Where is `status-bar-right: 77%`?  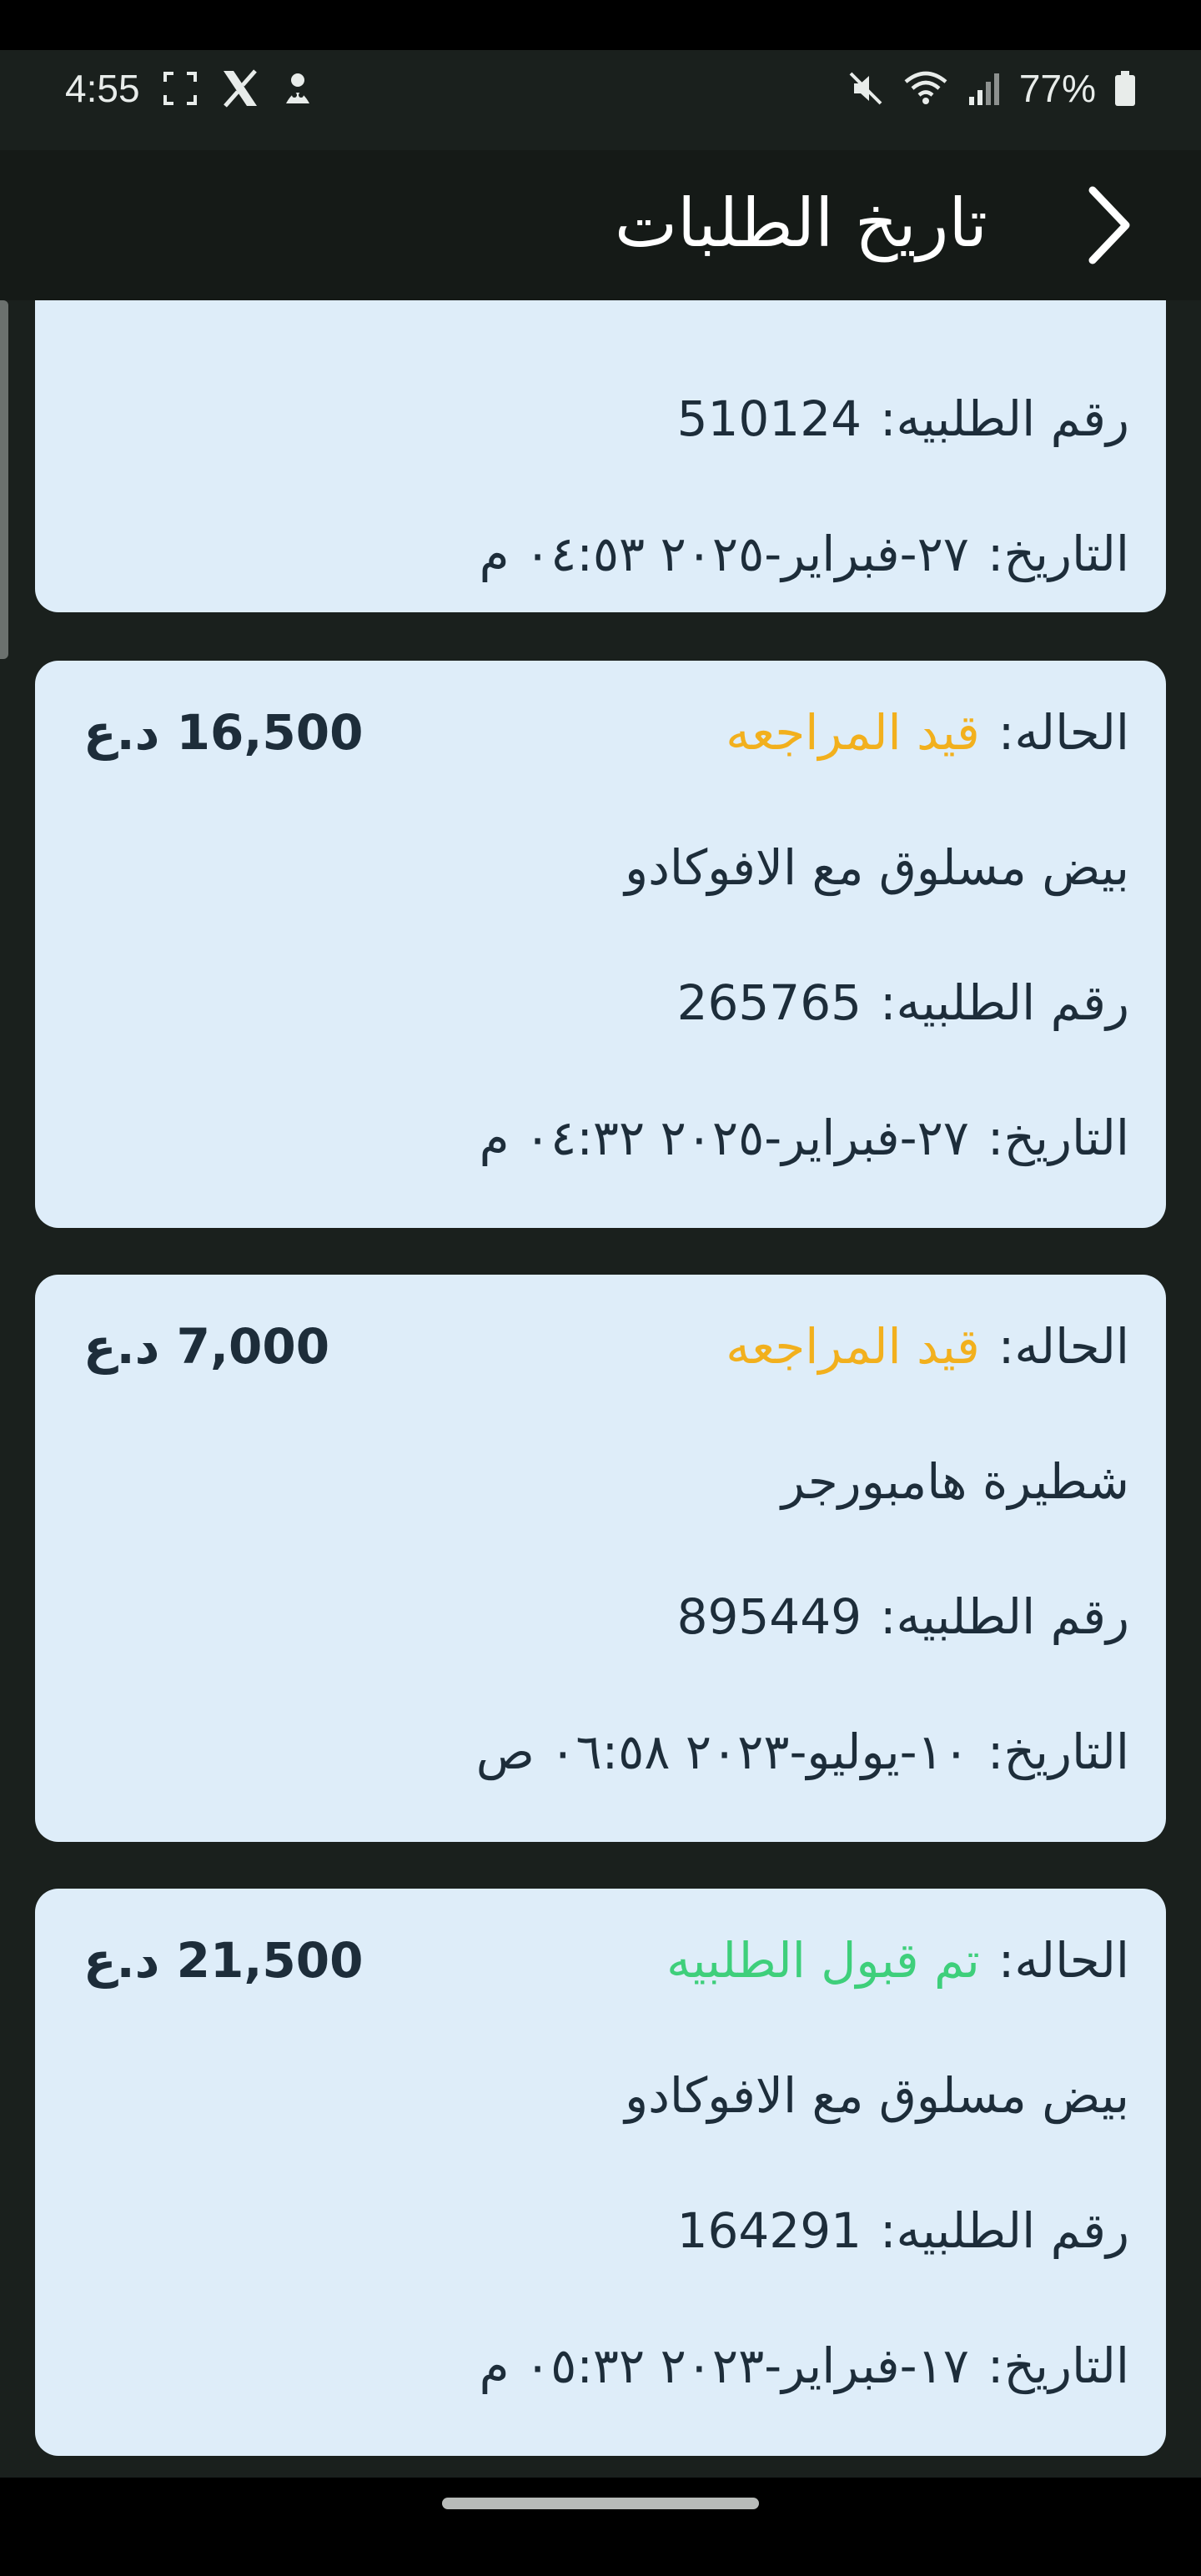 status-bar-right: 77% is located at coordinates (992, 88).